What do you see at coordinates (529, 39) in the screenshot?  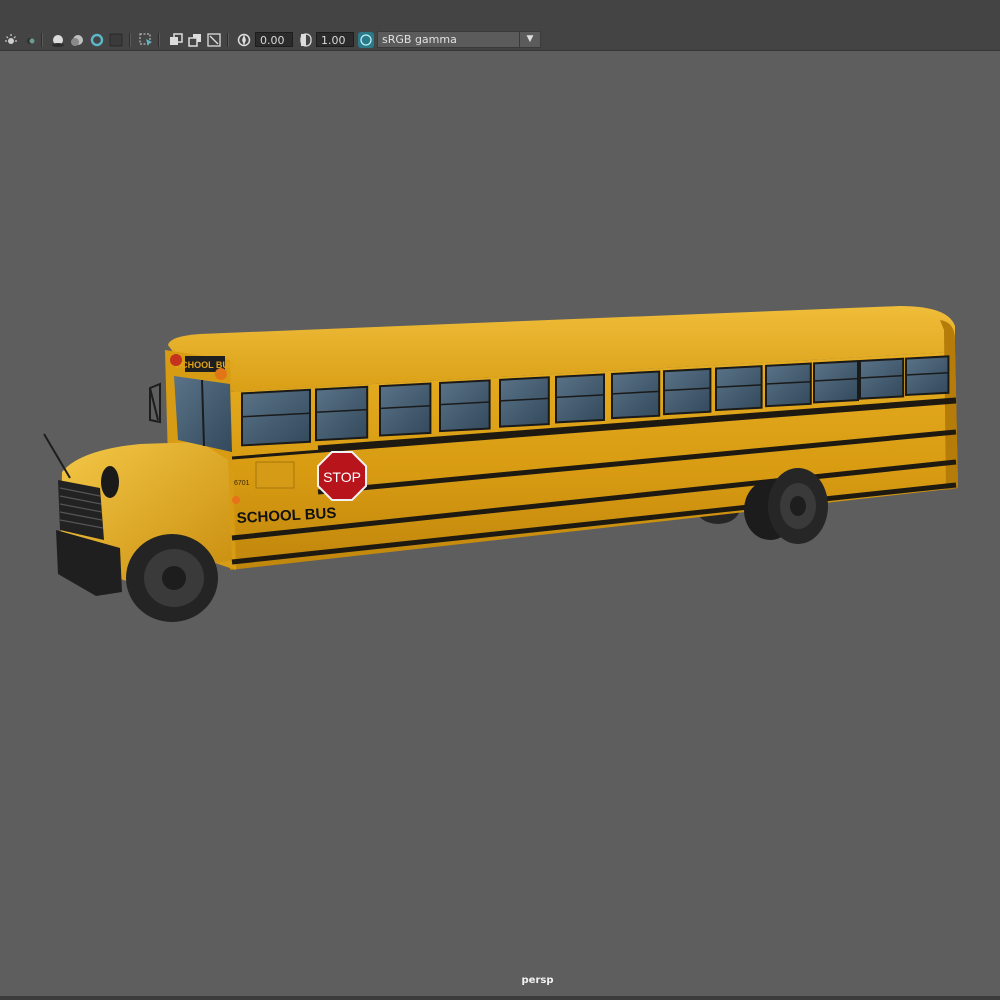 I see `chevron-down-icon: ▼` at bounding box center [529, 39].